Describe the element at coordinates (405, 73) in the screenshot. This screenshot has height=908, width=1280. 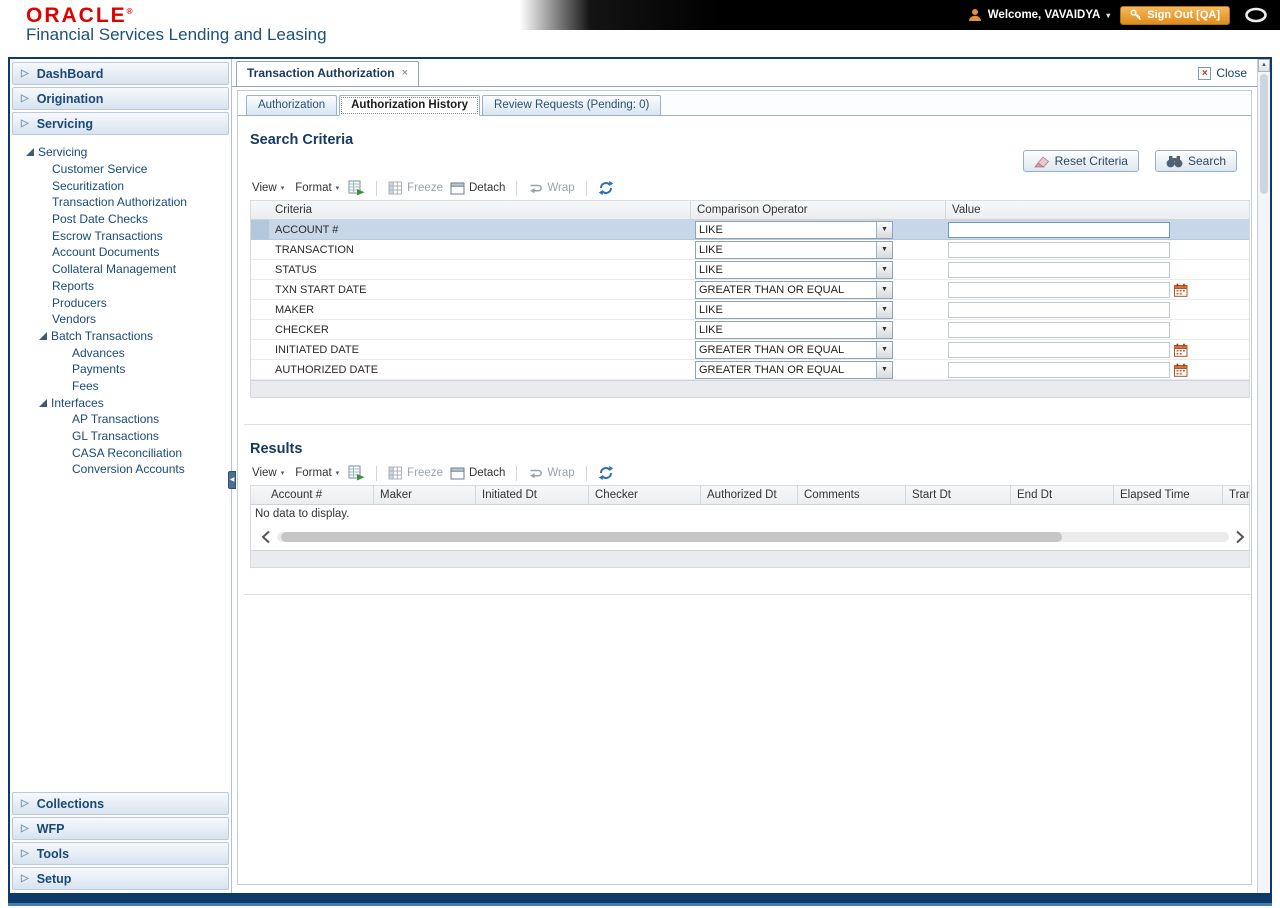
I see `tab-close-icon: ×` at that location.